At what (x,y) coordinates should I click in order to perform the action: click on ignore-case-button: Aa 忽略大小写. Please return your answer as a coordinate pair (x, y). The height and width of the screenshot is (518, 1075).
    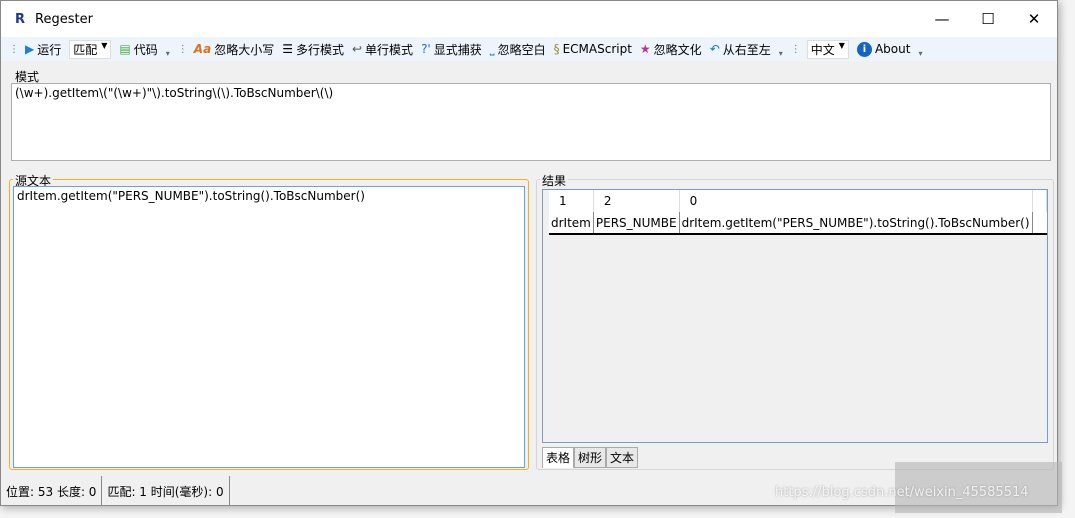
    Looking at the image, I should click on (234, 49).